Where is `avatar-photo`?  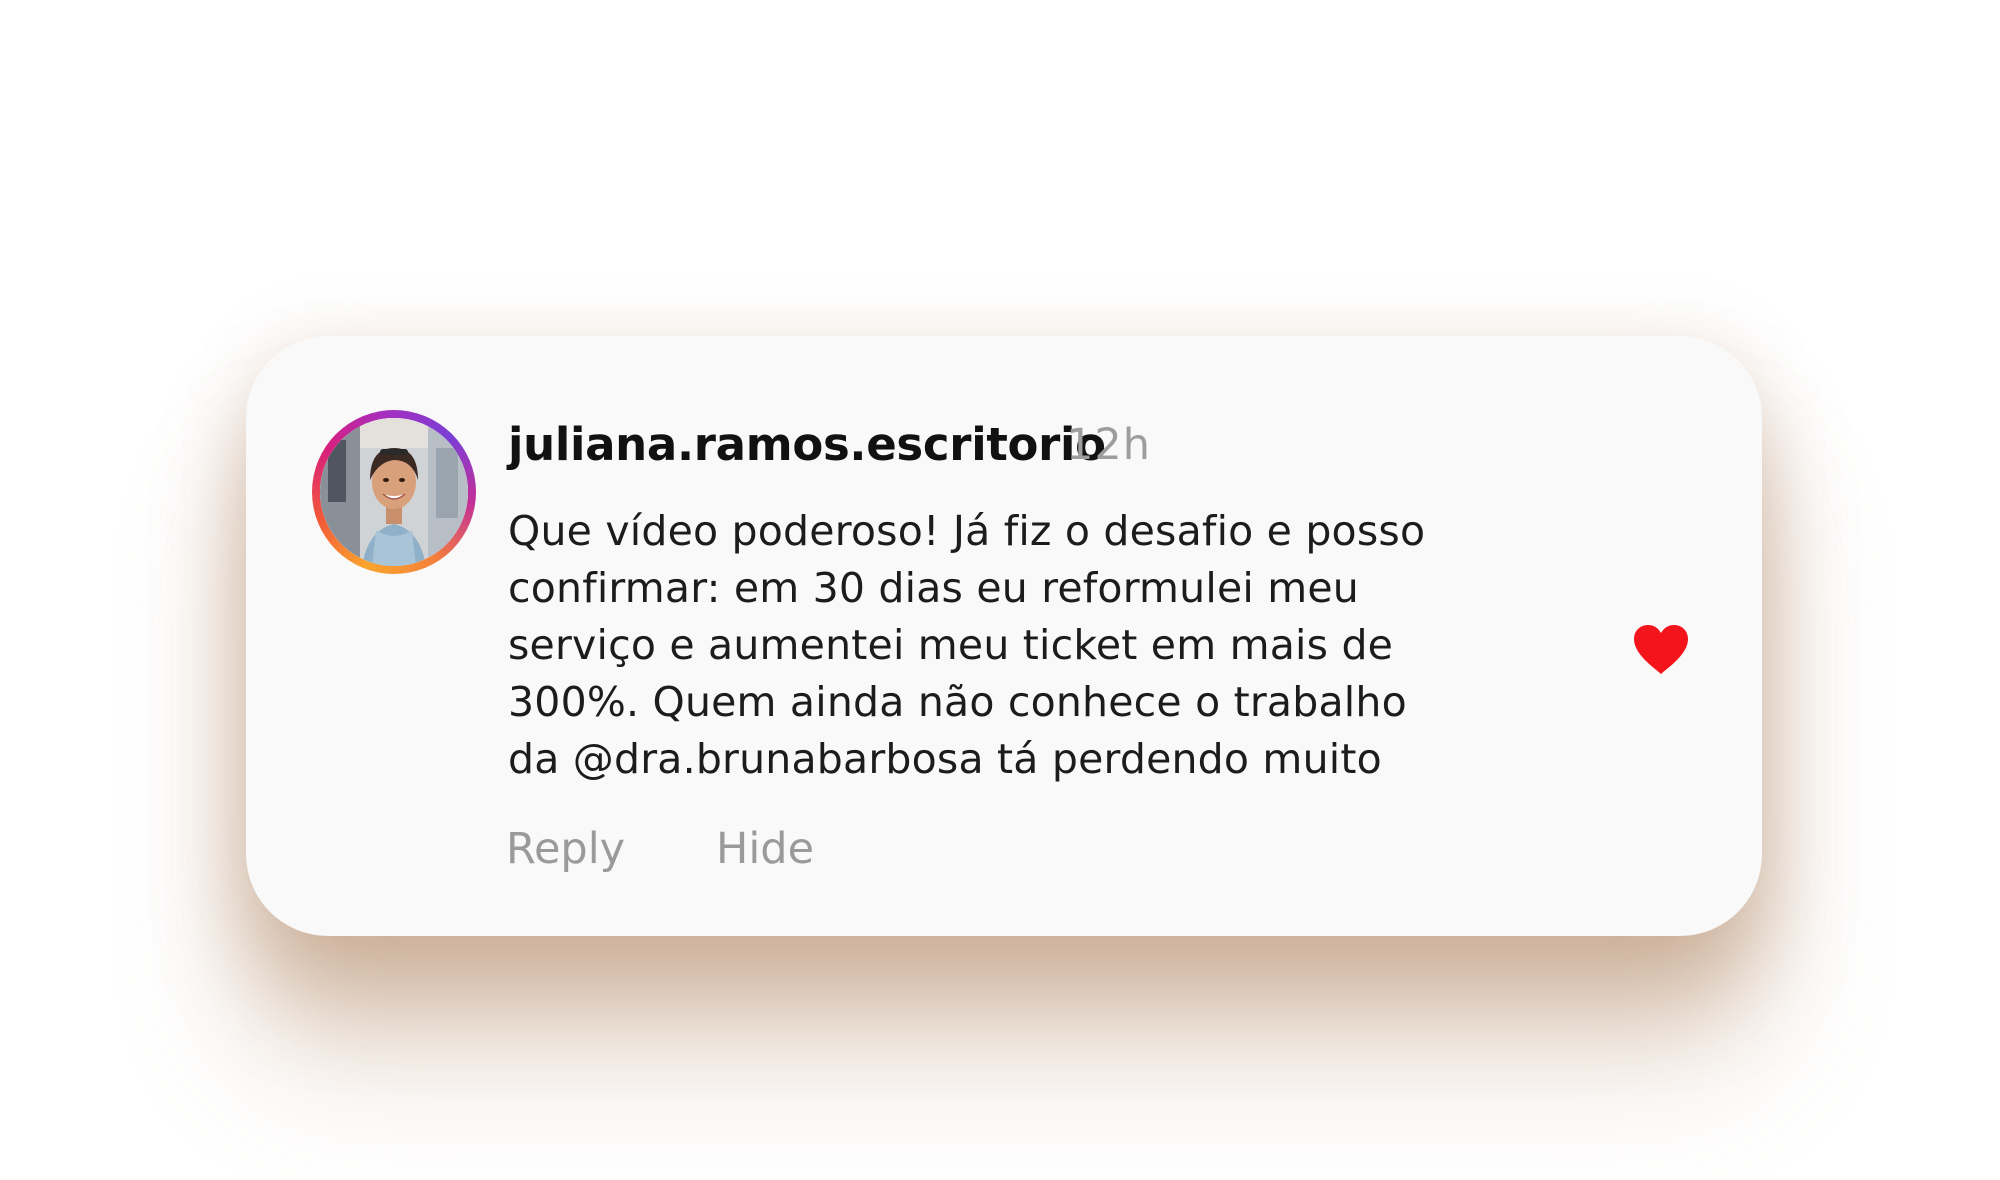
avatar-photo is located at coordinates (394, 492).